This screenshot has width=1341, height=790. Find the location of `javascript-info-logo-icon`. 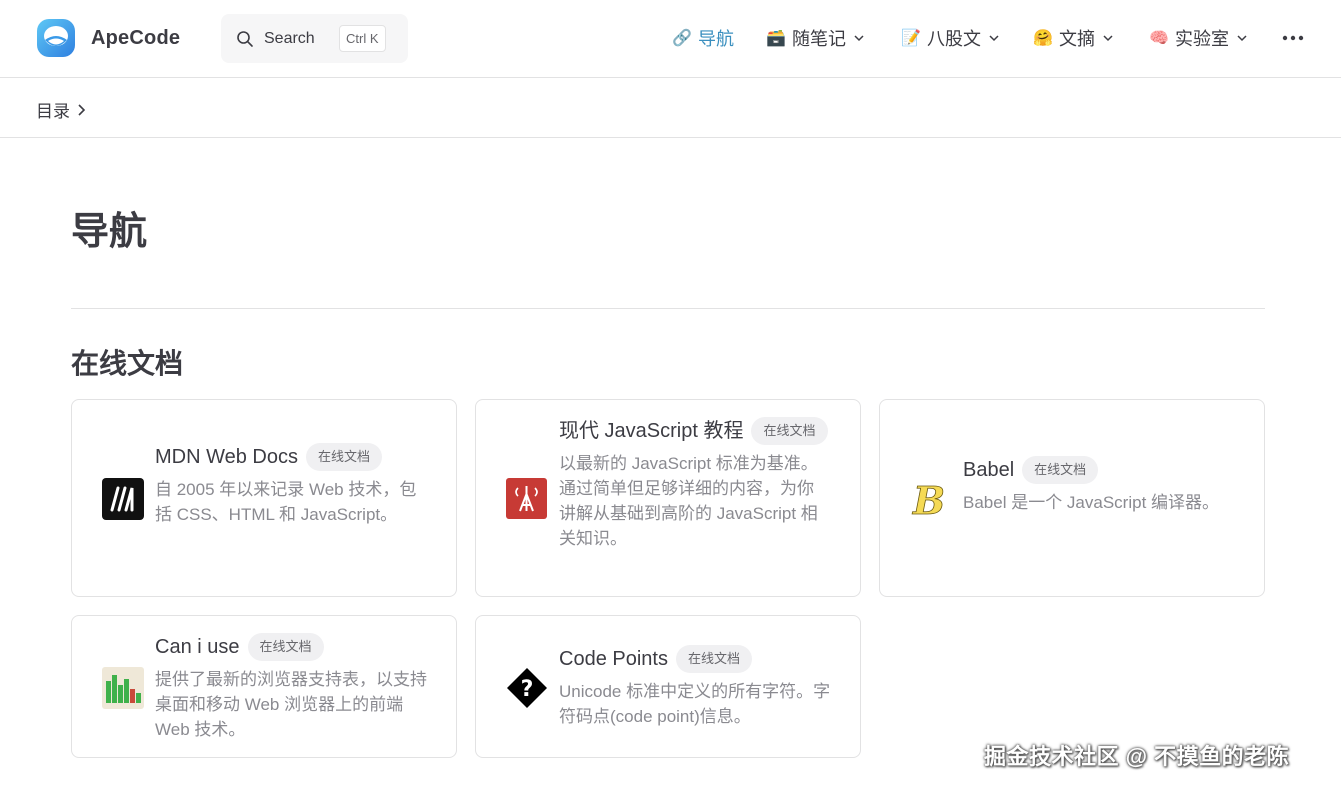

javascript-info-logo-icon is located at coordinates (526, 498).